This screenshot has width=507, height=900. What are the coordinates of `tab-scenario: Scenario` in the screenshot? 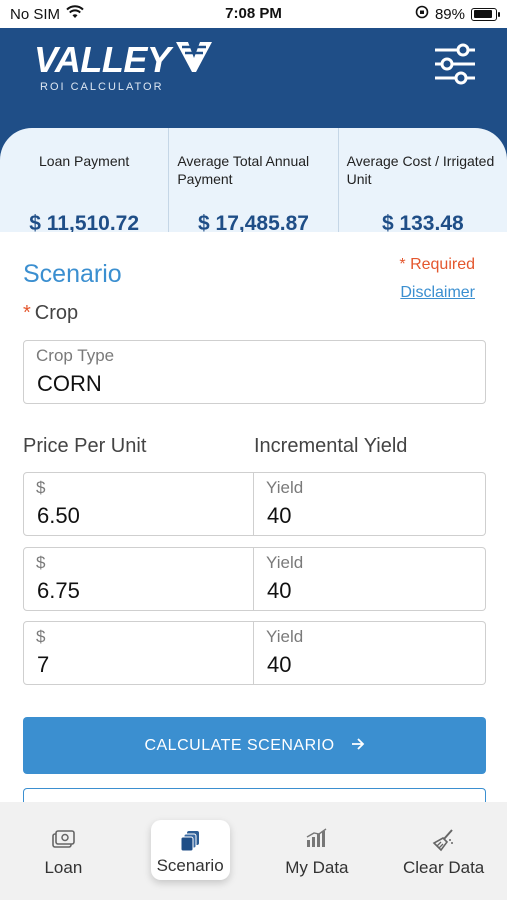 It's located at (190, 851).